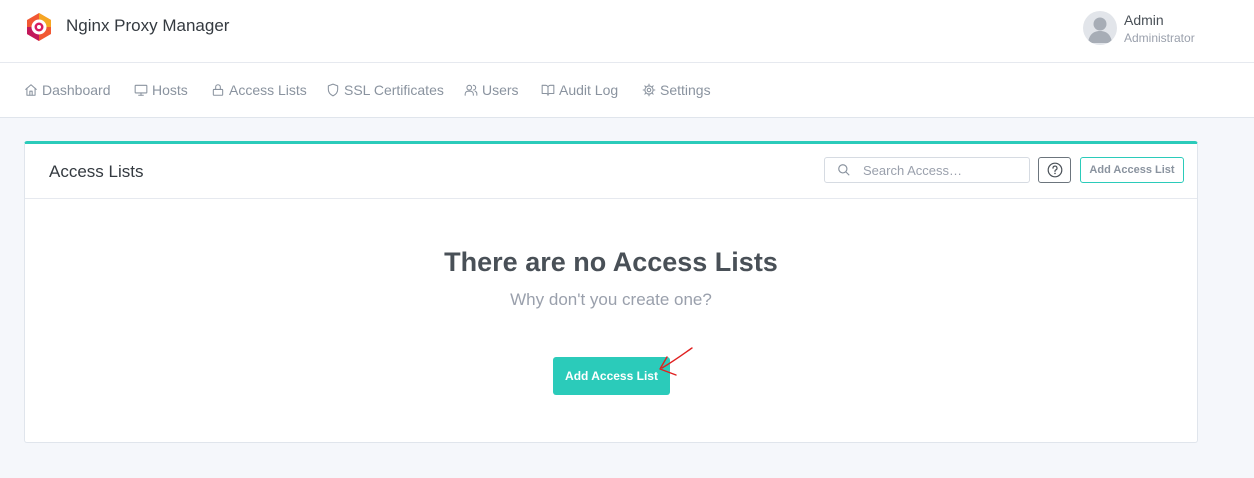  What do you see at coordinates (170, 90) in the screenshot?
I see `nav-label: Hosts` at bounding box center [170, 90].